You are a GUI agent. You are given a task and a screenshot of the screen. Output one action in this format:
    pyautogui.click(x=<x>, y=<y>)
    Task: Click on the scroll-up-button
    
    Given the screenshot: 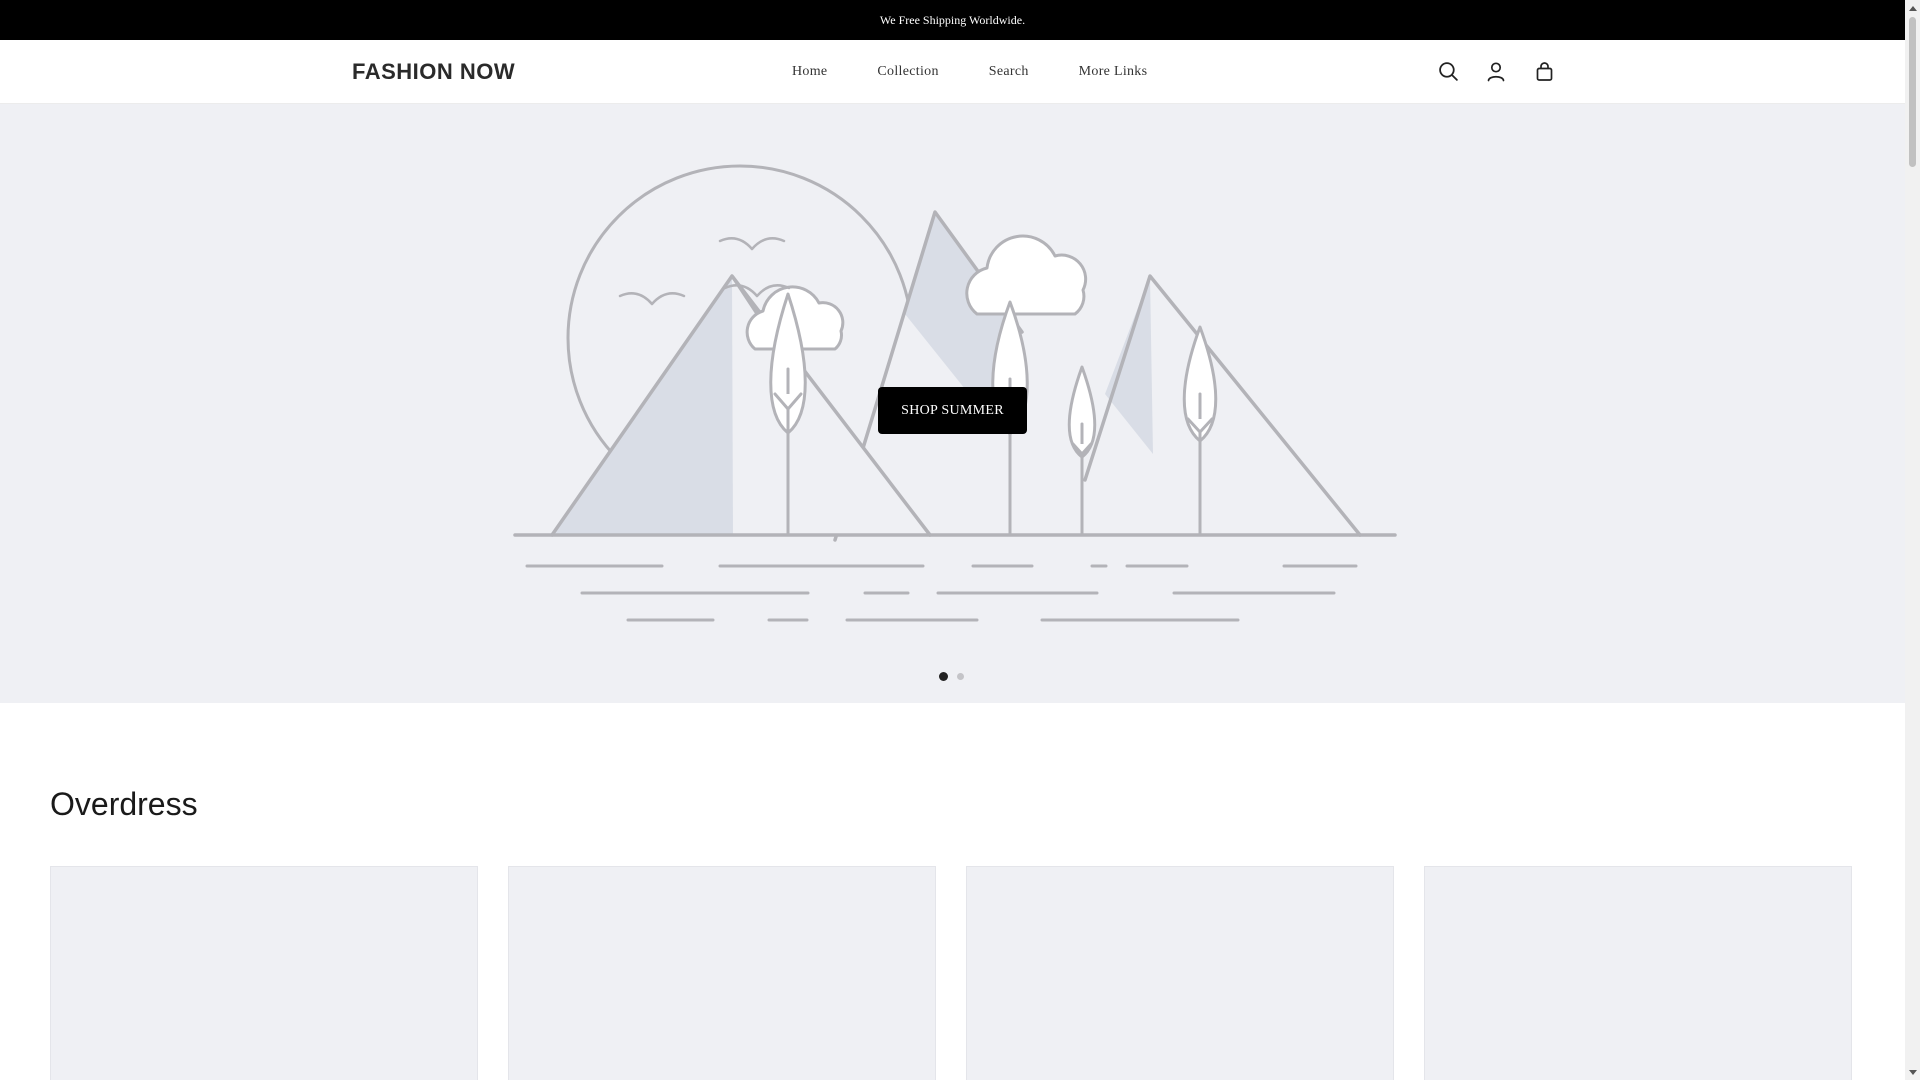 What is the action you would take?
    pyautogui.click(x=1912, y=7)
    